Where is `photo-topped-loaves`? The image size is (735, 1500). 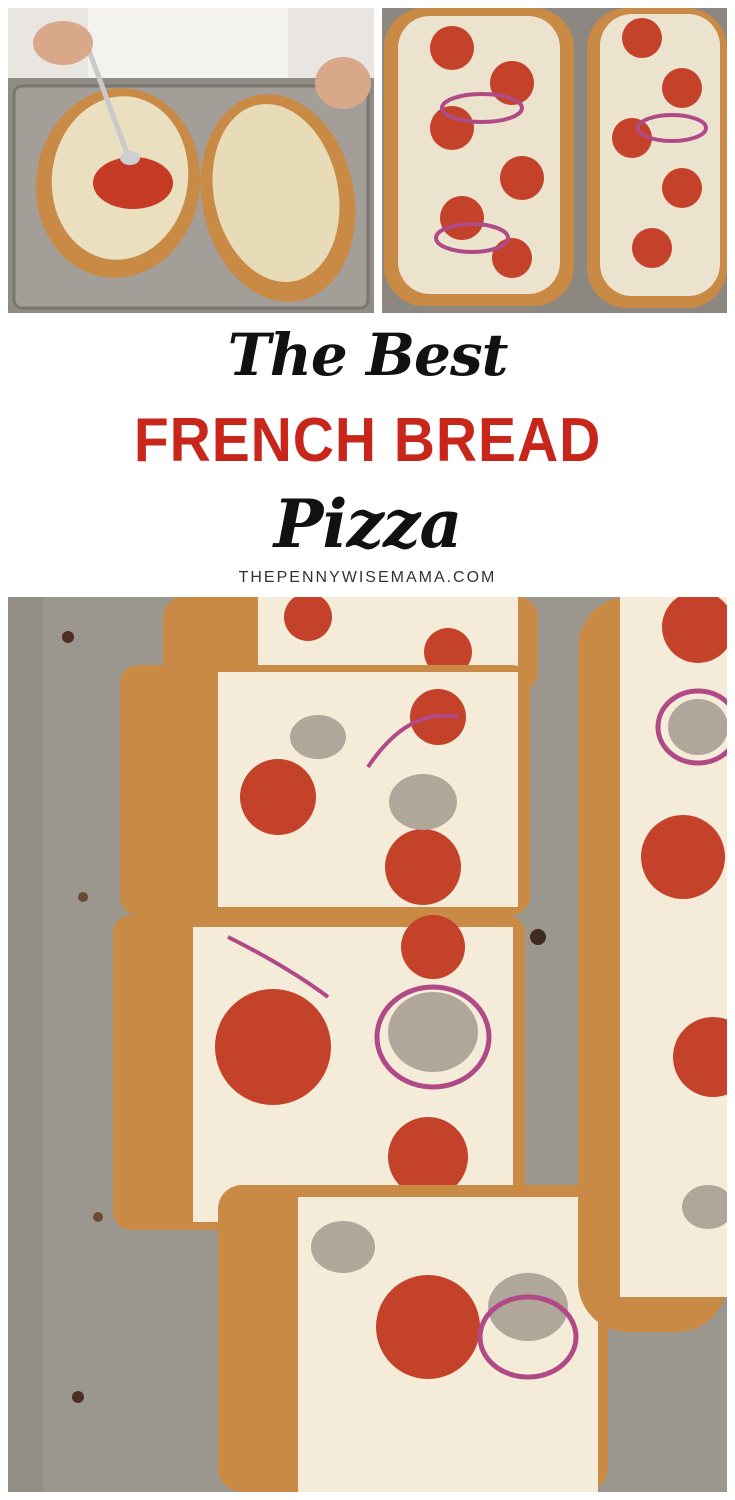 photo-topped-loaves is located at coordinates (554, 160).